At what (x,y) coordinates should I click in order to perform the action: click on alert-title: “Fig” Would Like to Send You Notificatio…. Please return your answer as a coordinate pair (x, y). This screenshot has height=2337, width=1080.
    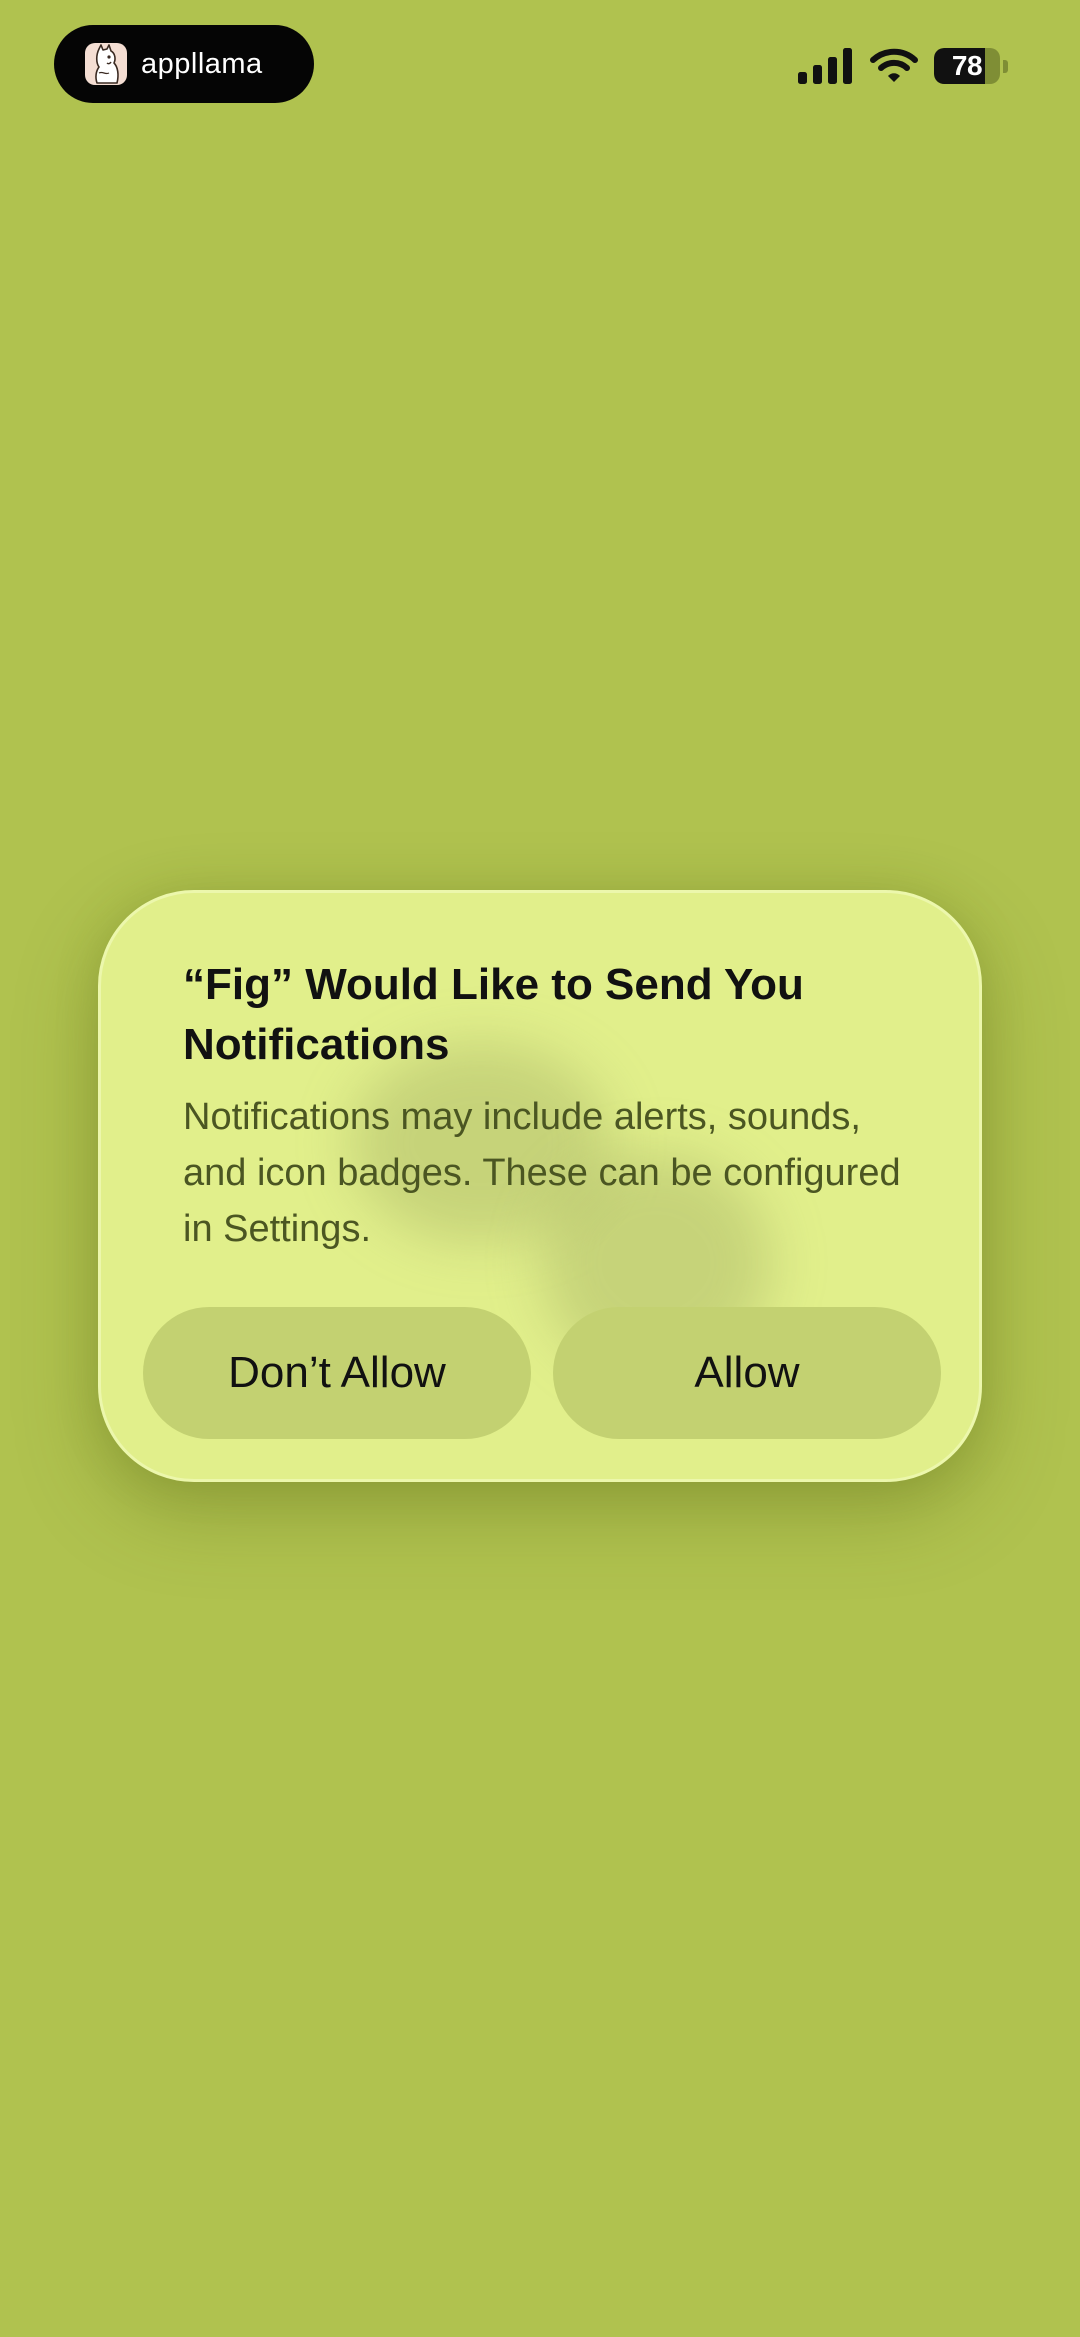
    Looking at the image, I should click on (493, 1014).